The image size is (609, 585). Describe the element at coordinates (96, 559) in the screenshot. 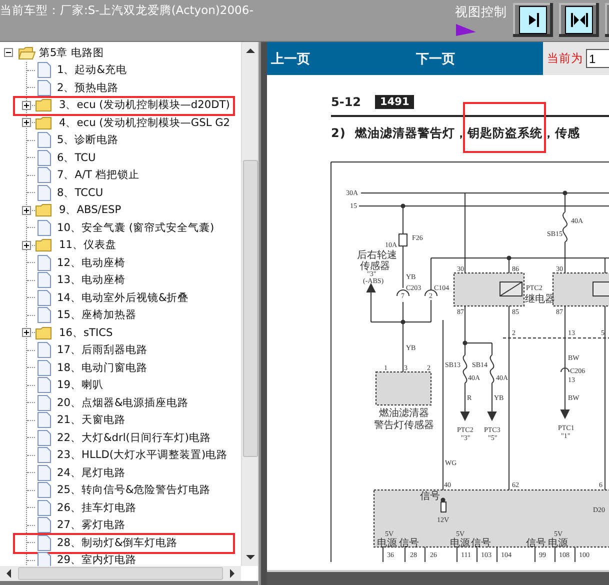

I see `tree-item: 29、室内灯电路` at that location.